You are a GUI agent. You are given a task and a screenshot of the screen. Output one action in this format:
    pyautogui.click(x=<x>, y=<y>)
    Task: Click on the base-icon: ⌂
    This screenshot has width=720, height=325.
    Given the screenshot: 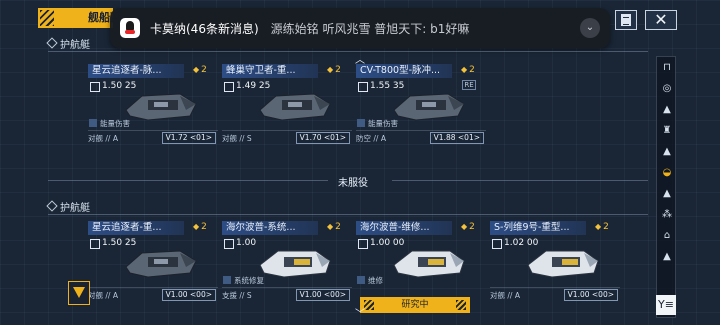 What is the action you would take?
    pyautogui.click(x=667, y=236)
    